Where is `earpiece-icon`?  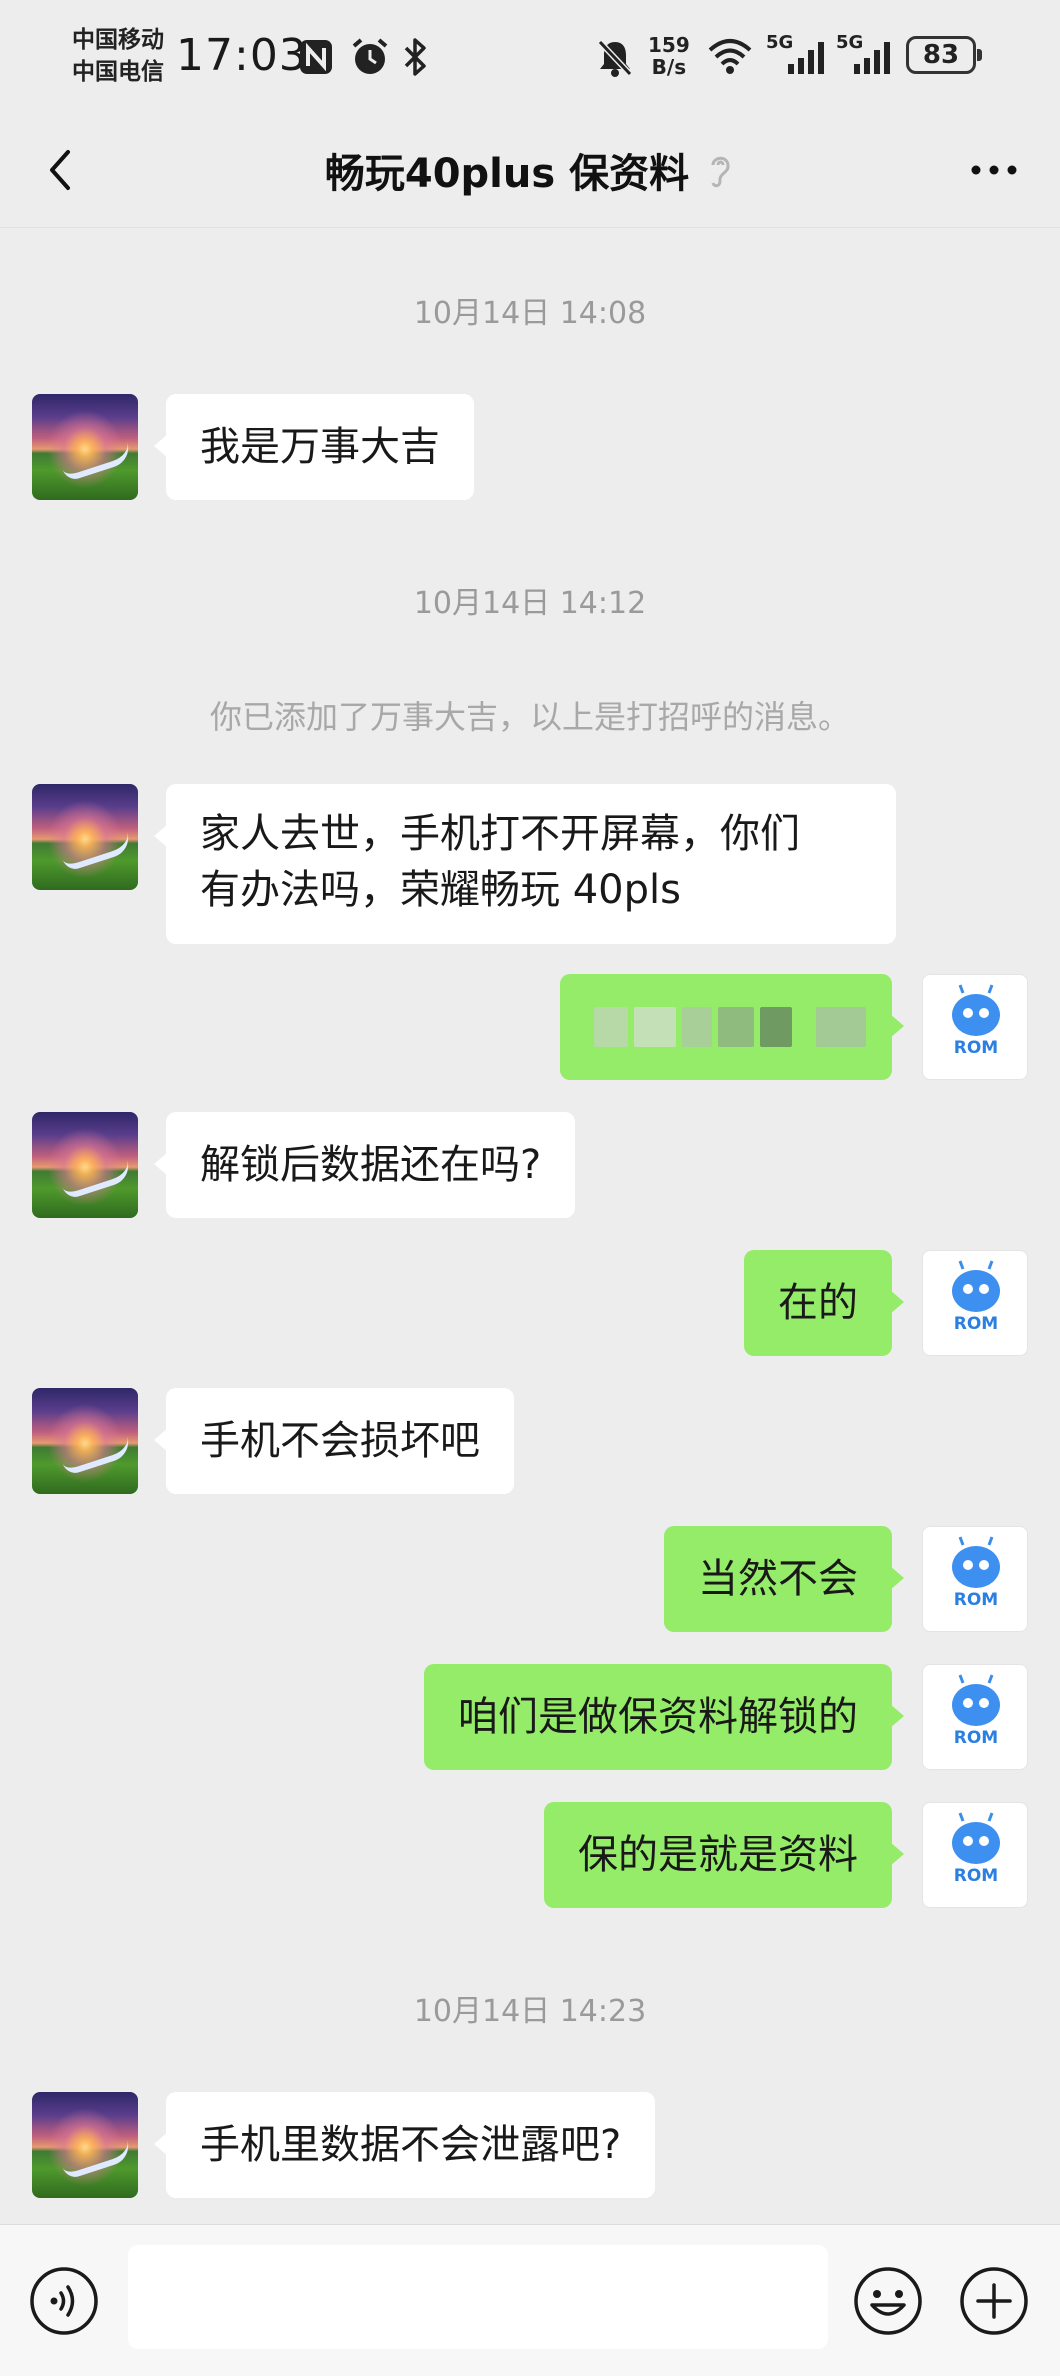 earpiece-icon is located at coordinates (720, 172).